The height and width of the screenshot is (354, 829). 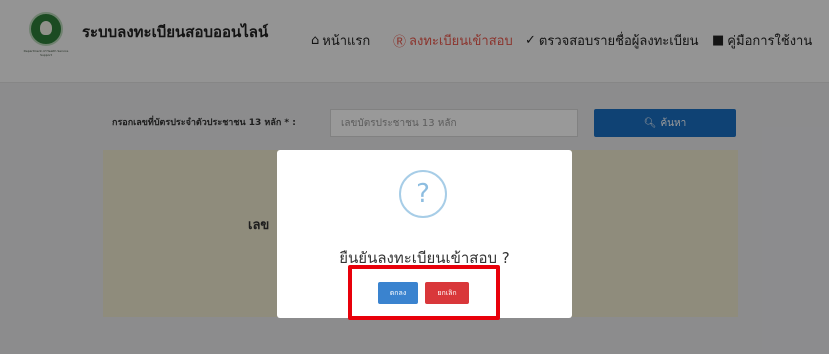 What do you see at coordinates (423, 194) in the screenshot?
I see `question-icon: ?` at bounding box center [423, 194].